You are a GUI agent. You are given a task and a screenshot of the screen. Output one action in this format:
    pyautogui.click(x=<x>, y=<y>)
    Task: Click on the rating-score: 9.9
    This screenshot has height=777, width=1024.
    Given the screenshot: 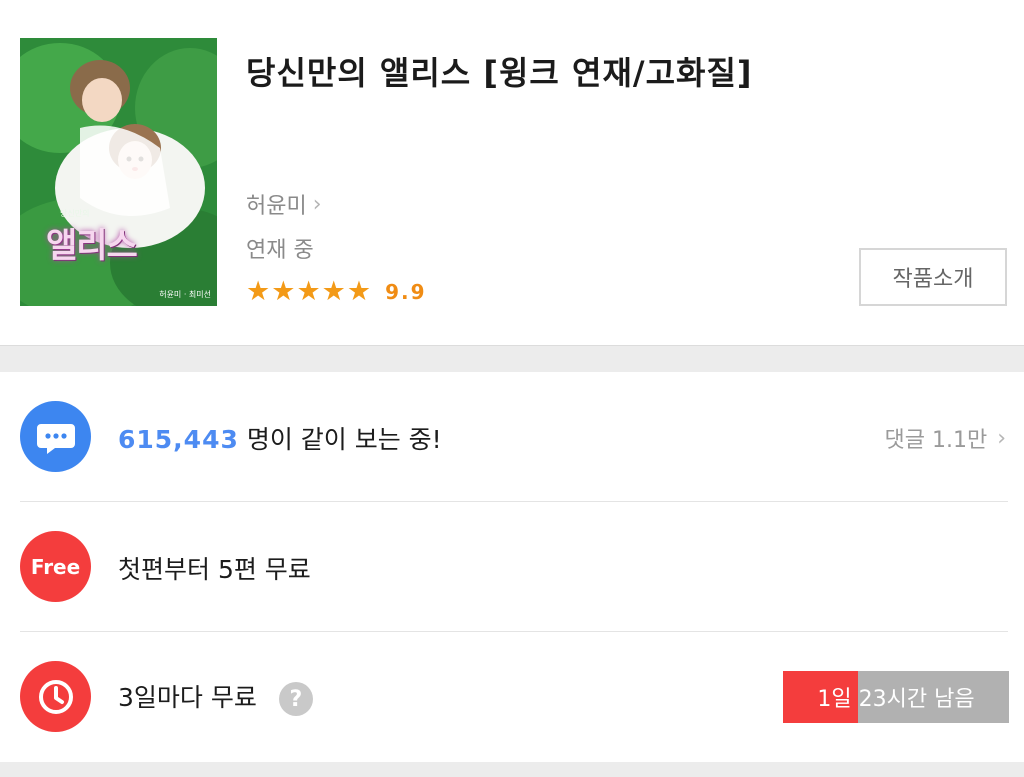 What is the action you would take?
    pyautogui.click(x=406, y=291)
    